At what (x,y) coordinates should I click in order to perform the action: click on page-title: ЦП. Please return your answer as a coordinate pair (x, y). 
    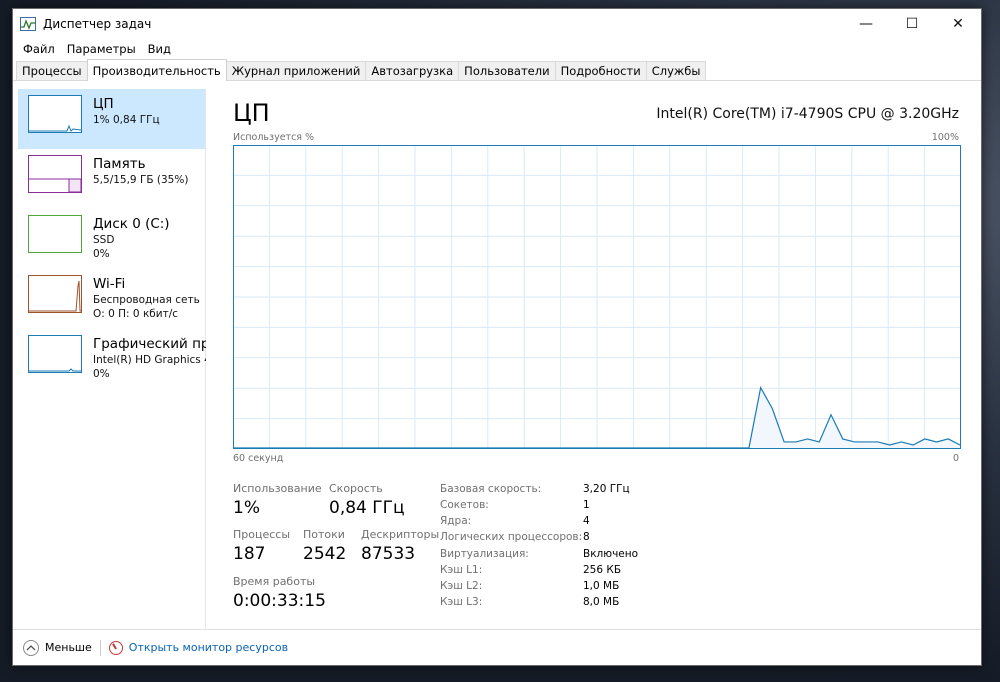
    Looking at the image, I should click on (251, 113).